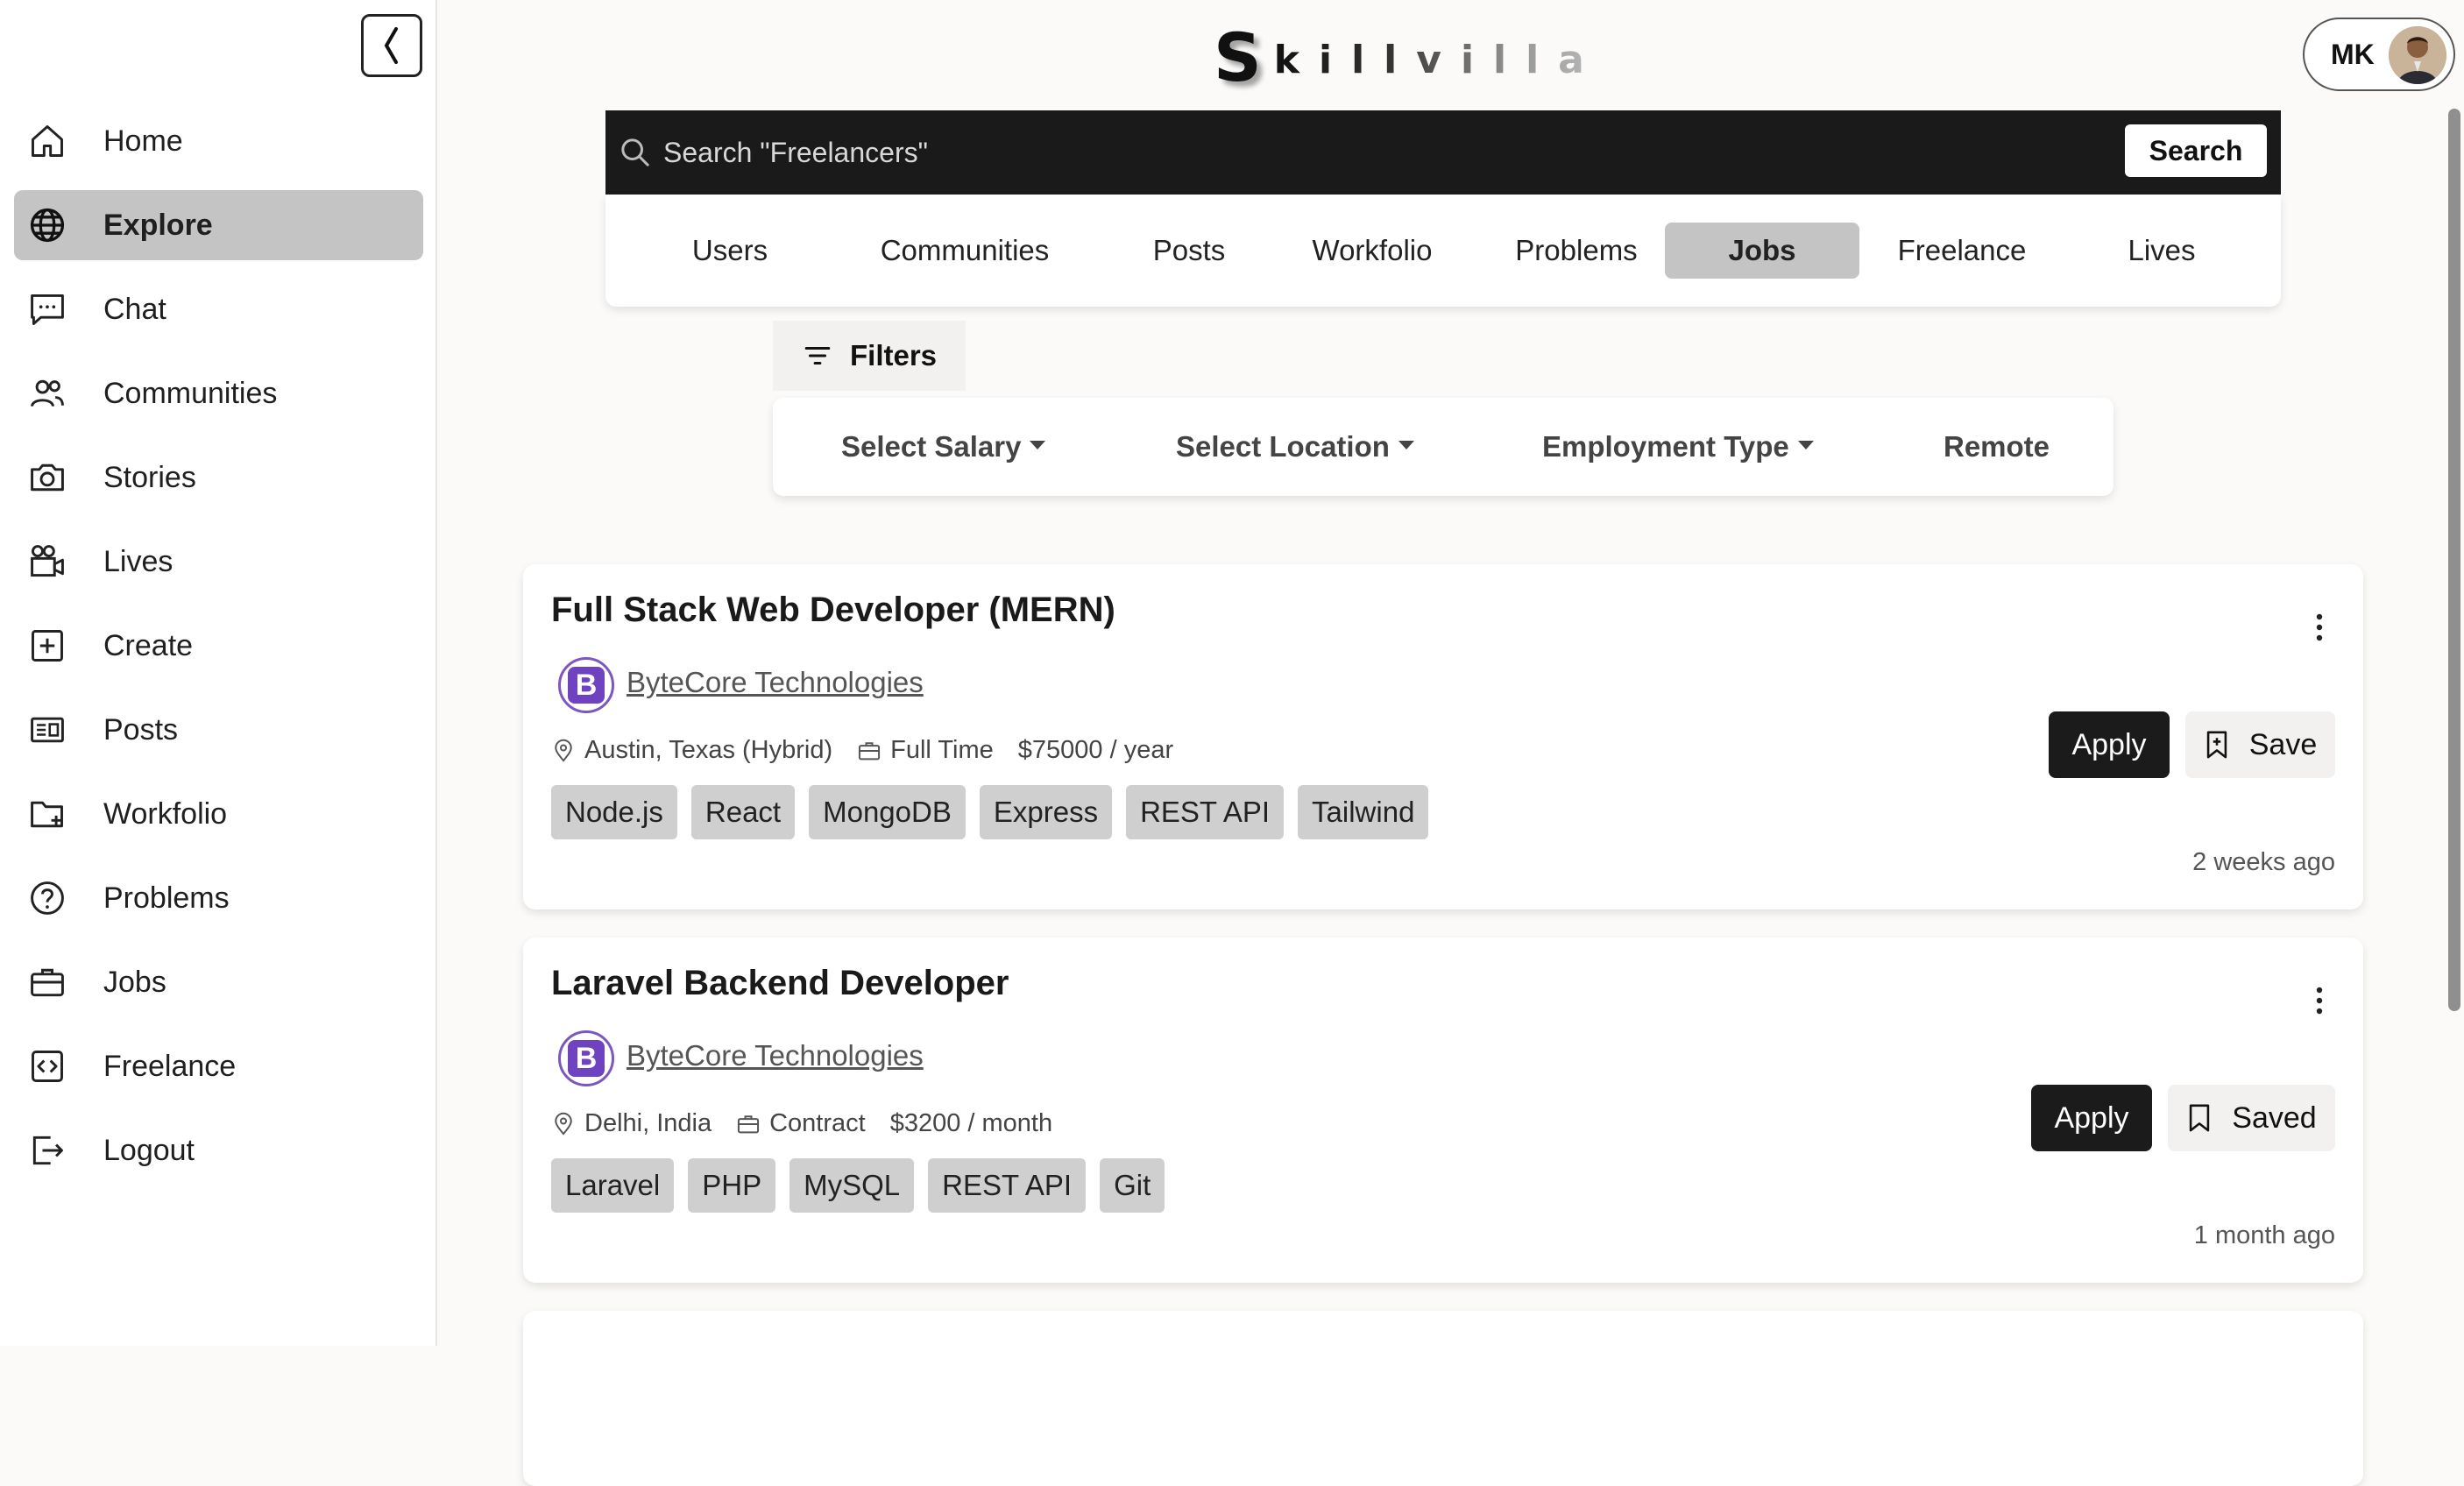 This screenshot has width=2464, height=1486. I want to click on sidebar-item-problems: Problems, so click(218, 898).